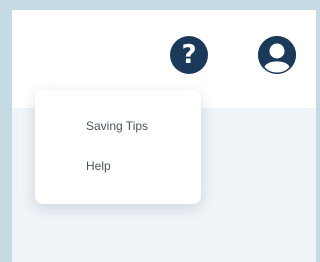 This screenshot has width=320, height=262. I want to click on question-mark-icon: ?, so click(189, 54).